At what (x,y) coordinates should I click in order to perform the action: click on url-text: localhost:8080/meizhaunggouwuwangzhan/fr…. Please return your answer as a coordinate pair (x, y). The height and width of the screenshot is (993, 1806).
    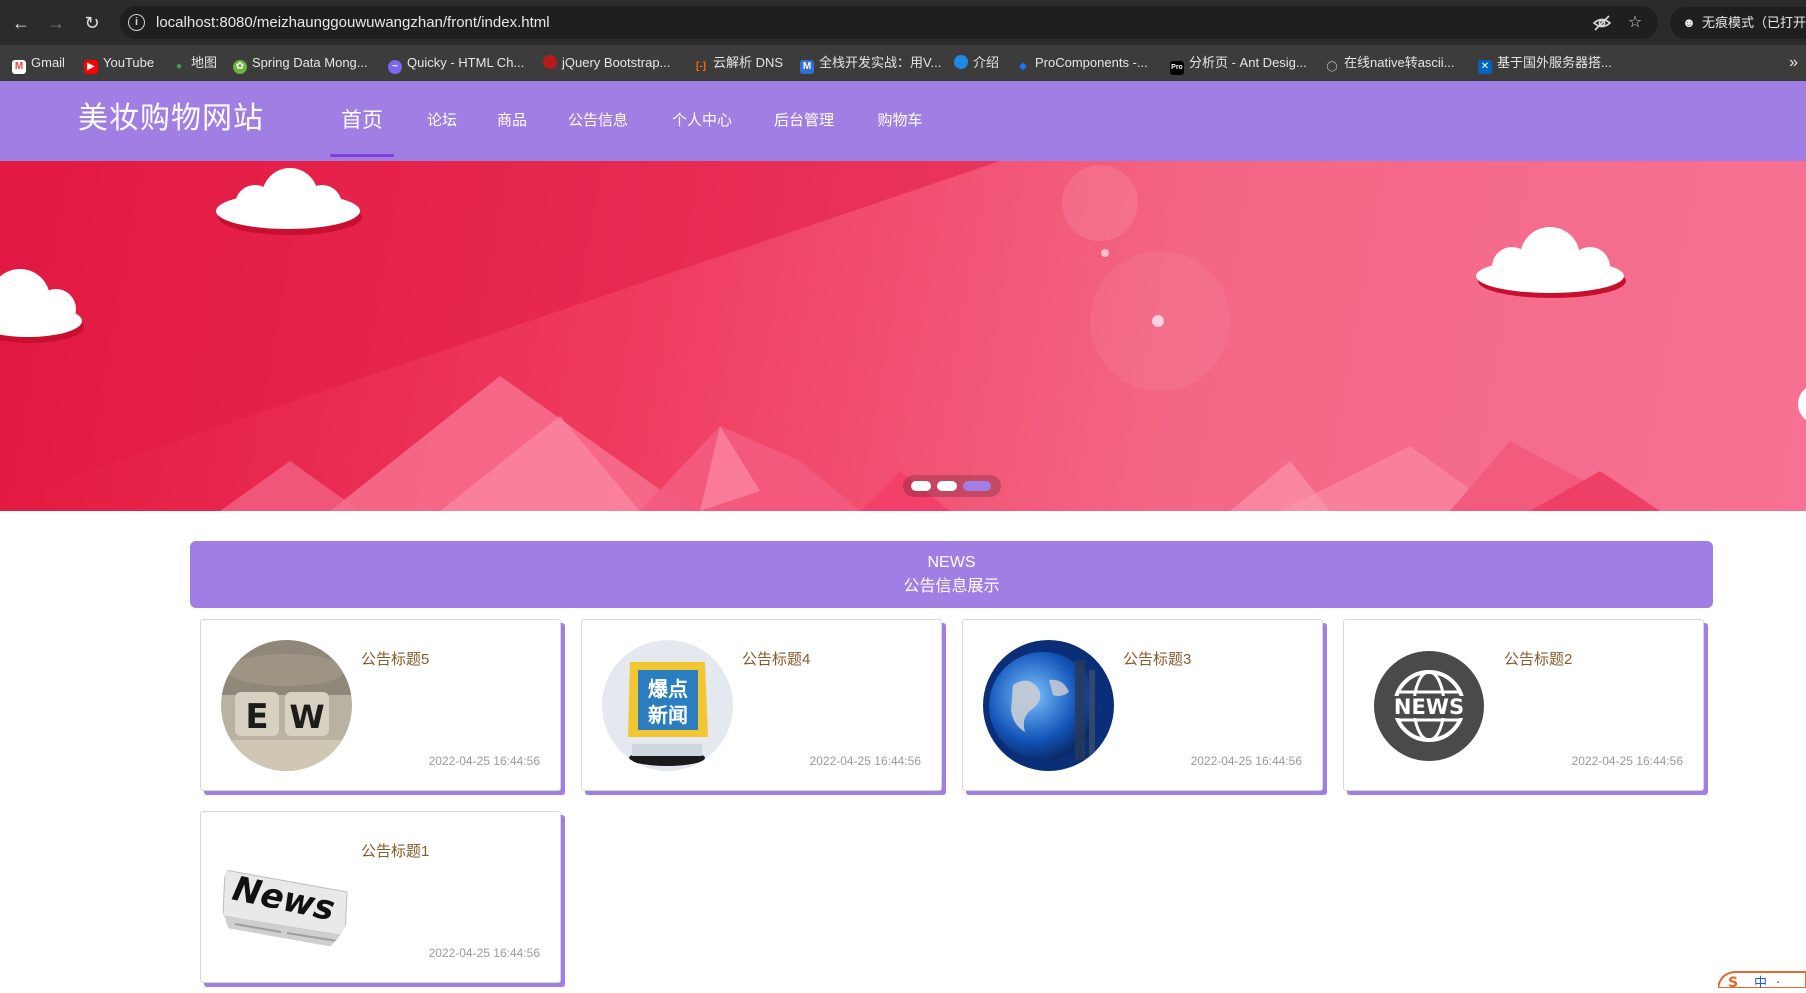
    Looking at the image, I should click on (353, 22).